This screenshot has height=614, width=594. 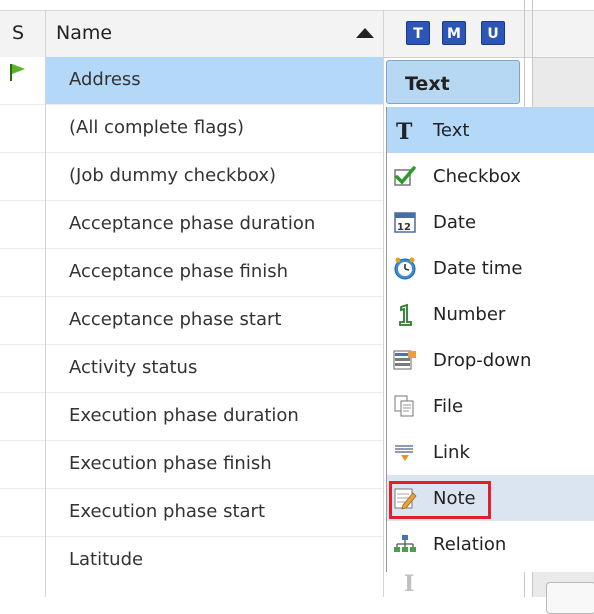 What do you see at coordinates (490, 406) in the screenshot?
I see `menu-item-file: File` at bounding box center [490, 406].